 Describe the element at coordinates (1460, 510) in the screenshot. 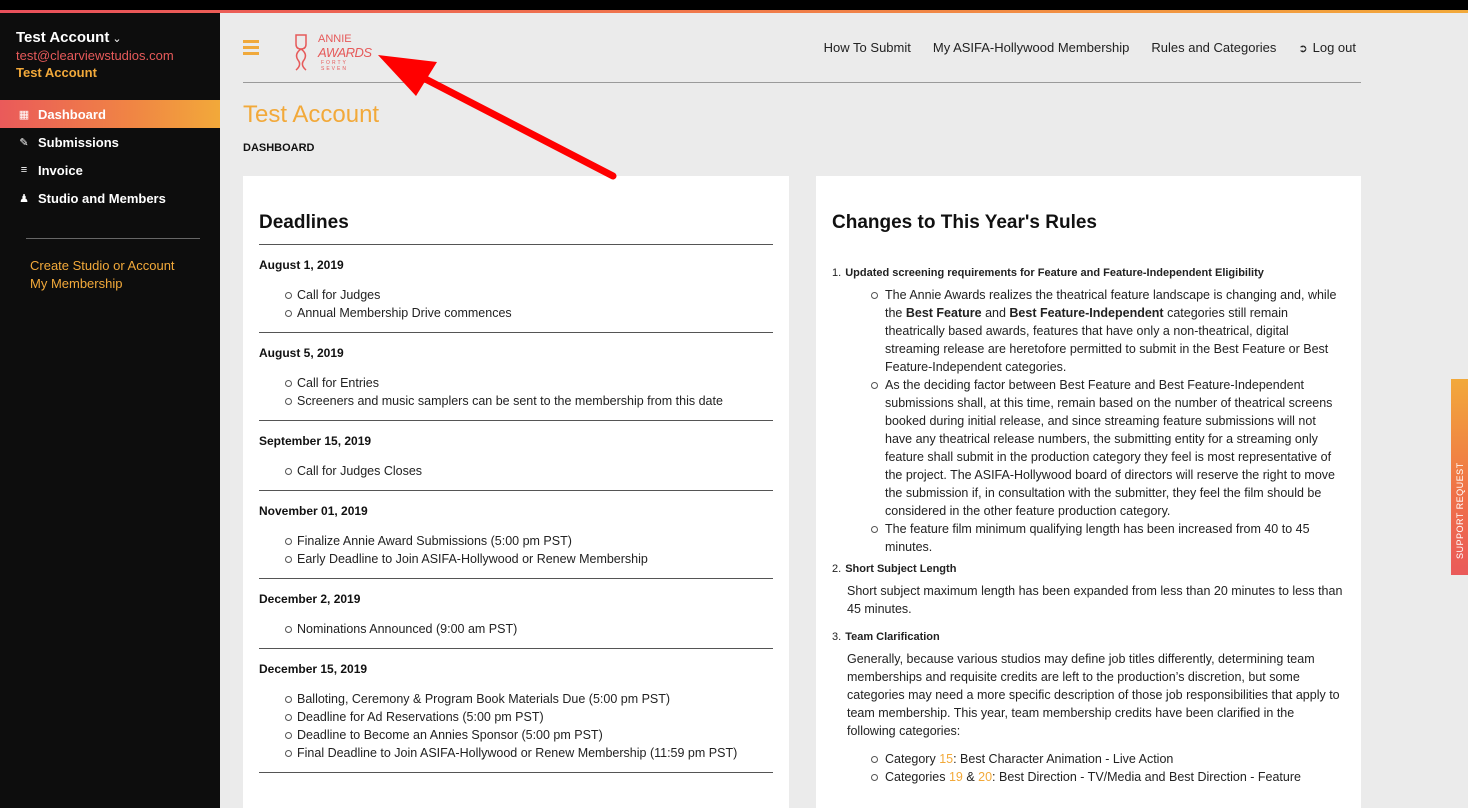

I see `support-request-label: SUPPORT REQUEST` at that location.